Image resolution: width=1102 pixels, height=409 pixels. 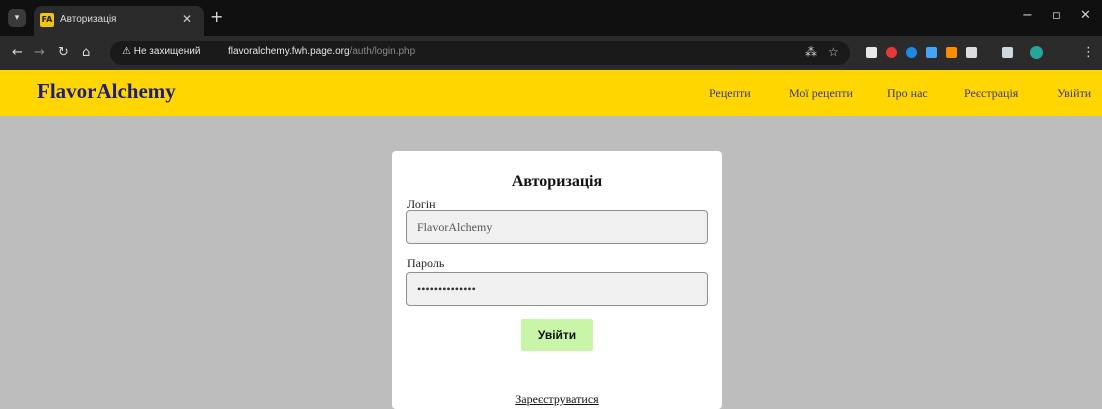 I want to click on extension-misc-icon, so click(x=1007, y=52).